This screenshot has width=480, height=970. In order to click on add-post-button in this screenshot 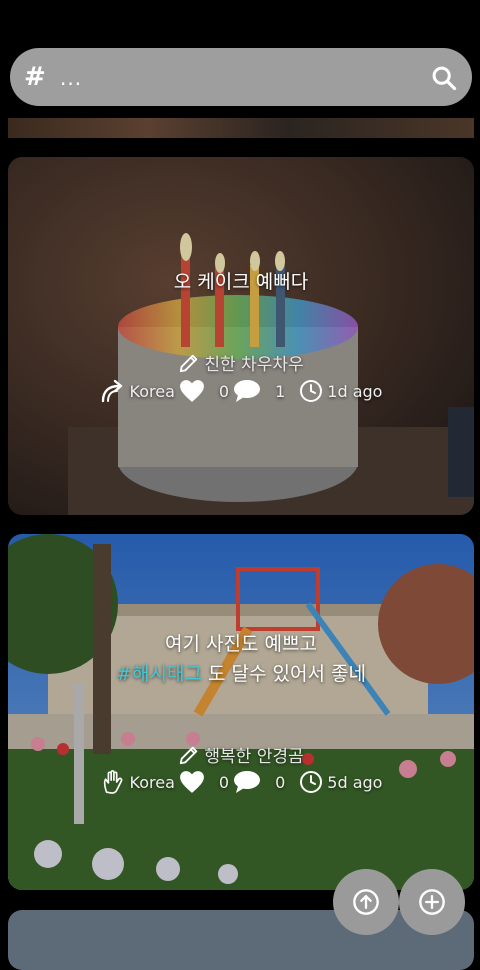, I will do `click(432, 902)`.